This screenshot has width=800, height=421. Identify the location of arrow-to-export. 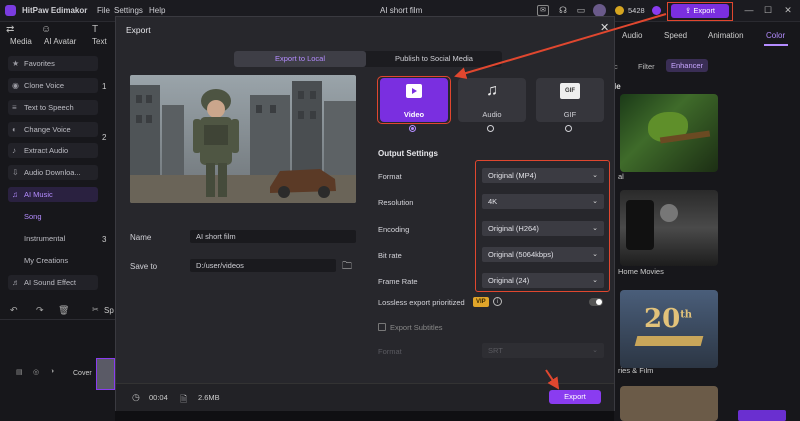
(552, 379).